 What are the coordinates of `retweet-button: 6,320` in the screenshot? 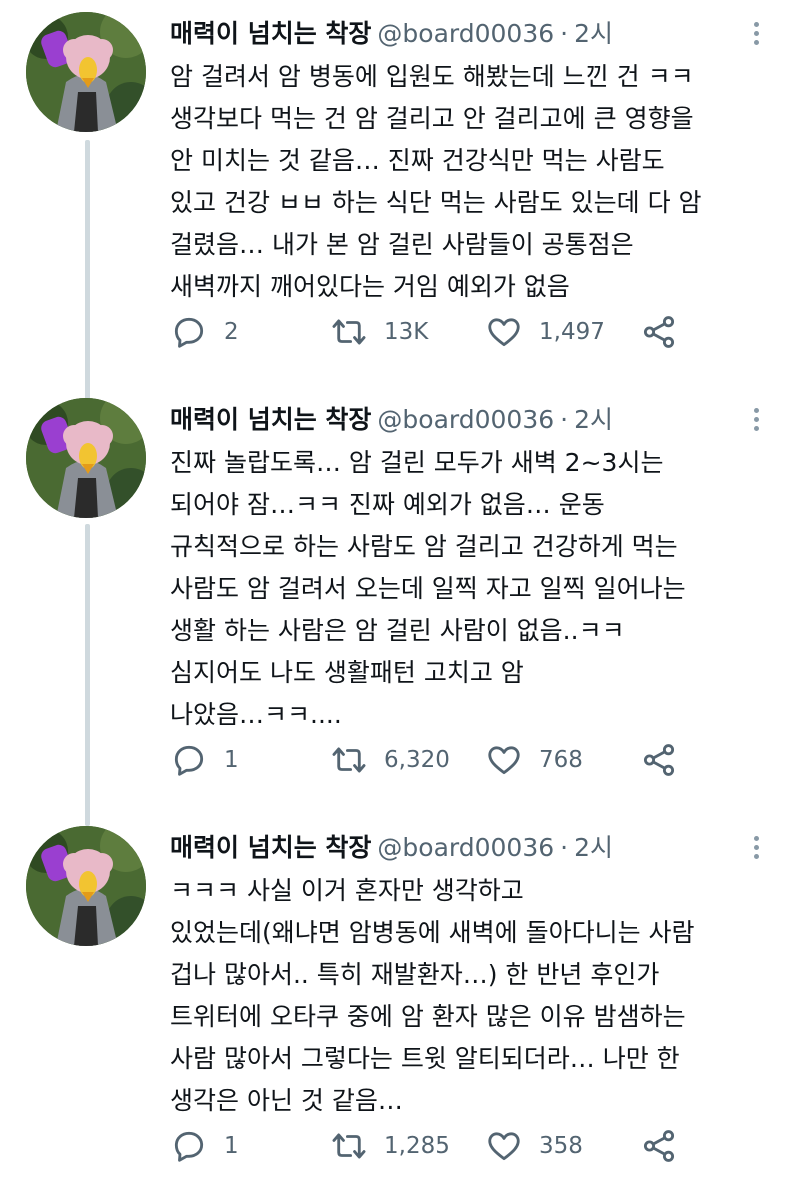 It's located at (390, 760).